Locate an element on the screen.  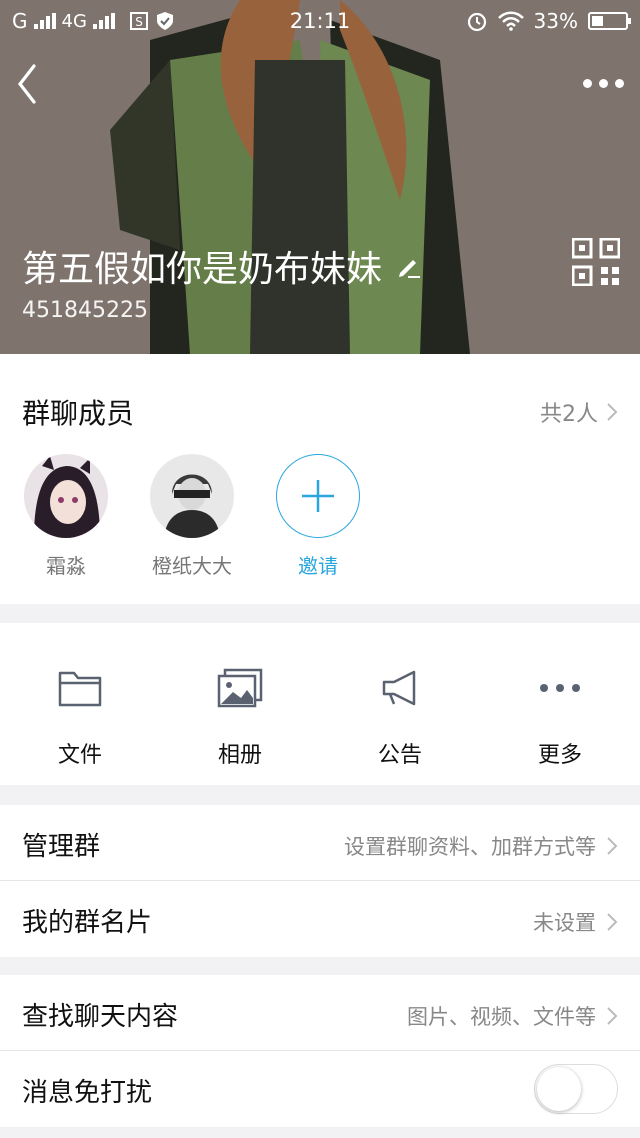
member-item: 霜淼 is located at coordinates (66, 516).